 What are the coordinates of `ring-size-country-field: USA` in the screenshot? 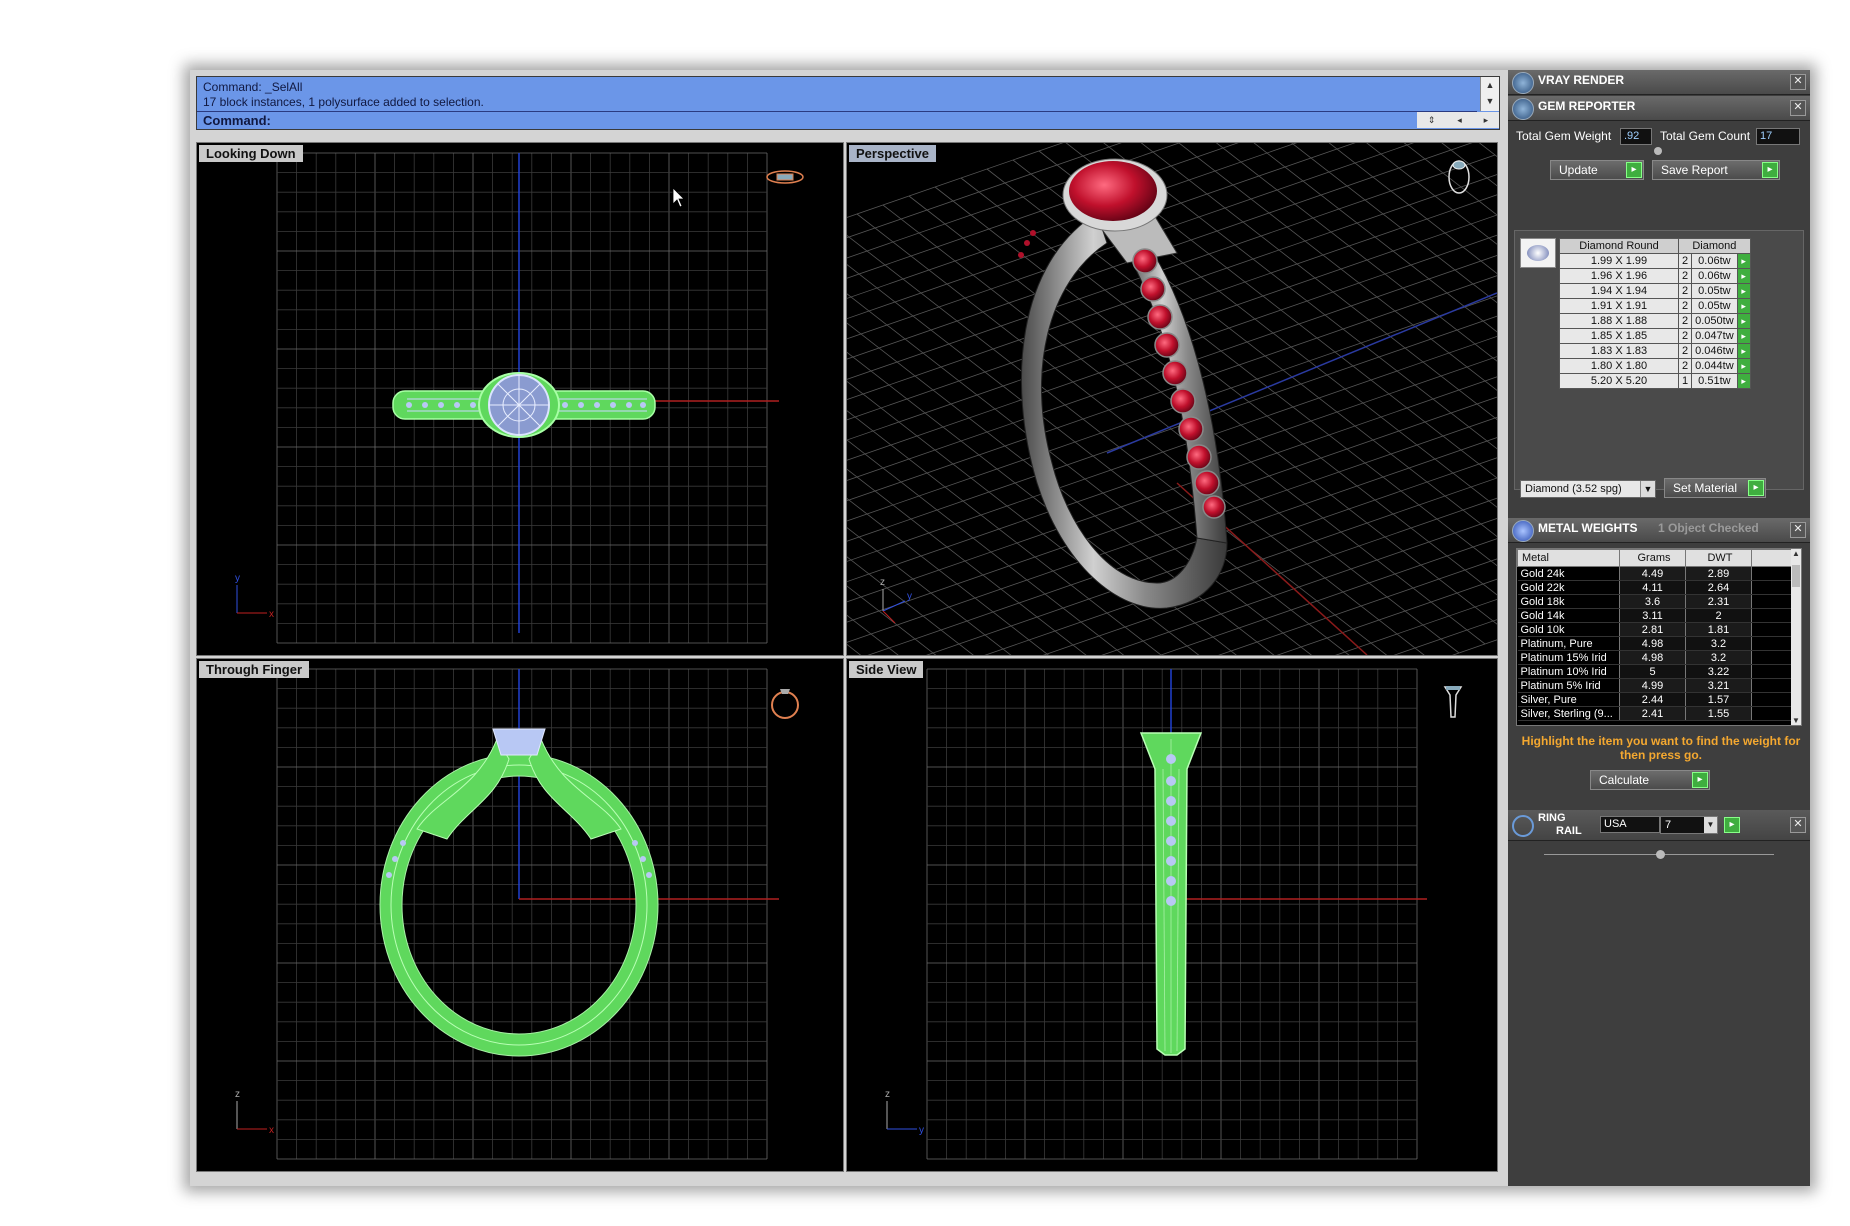 It's located at (1630, 824).